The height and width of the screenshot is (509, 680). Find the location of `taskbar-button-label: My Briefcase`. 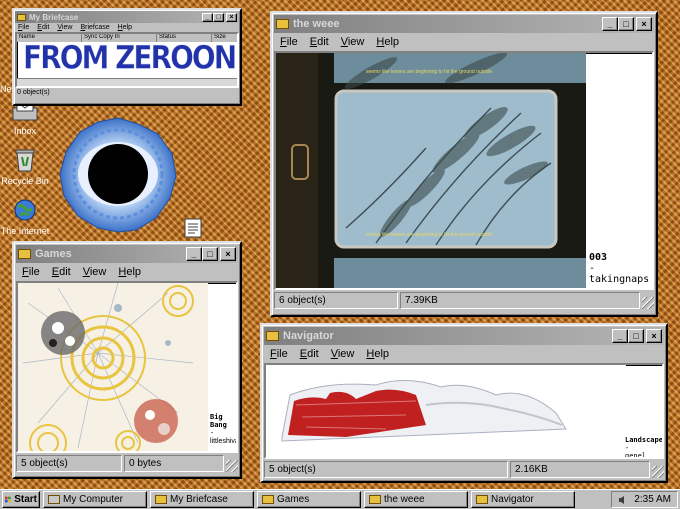

taskbar-button-label: My Briefcase is located at coordinates (199, 499).